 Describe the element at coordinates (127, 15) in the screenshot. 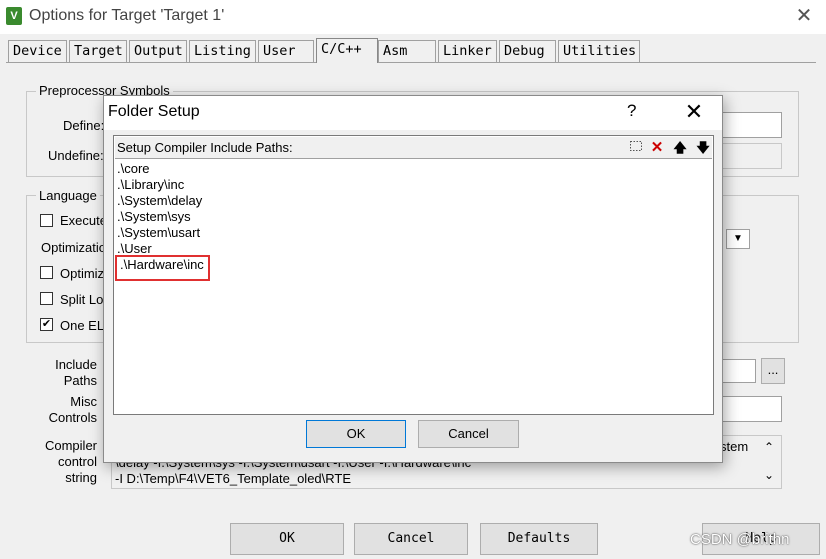

I see `window-title: Options for Target 'Target 1'` at that location.